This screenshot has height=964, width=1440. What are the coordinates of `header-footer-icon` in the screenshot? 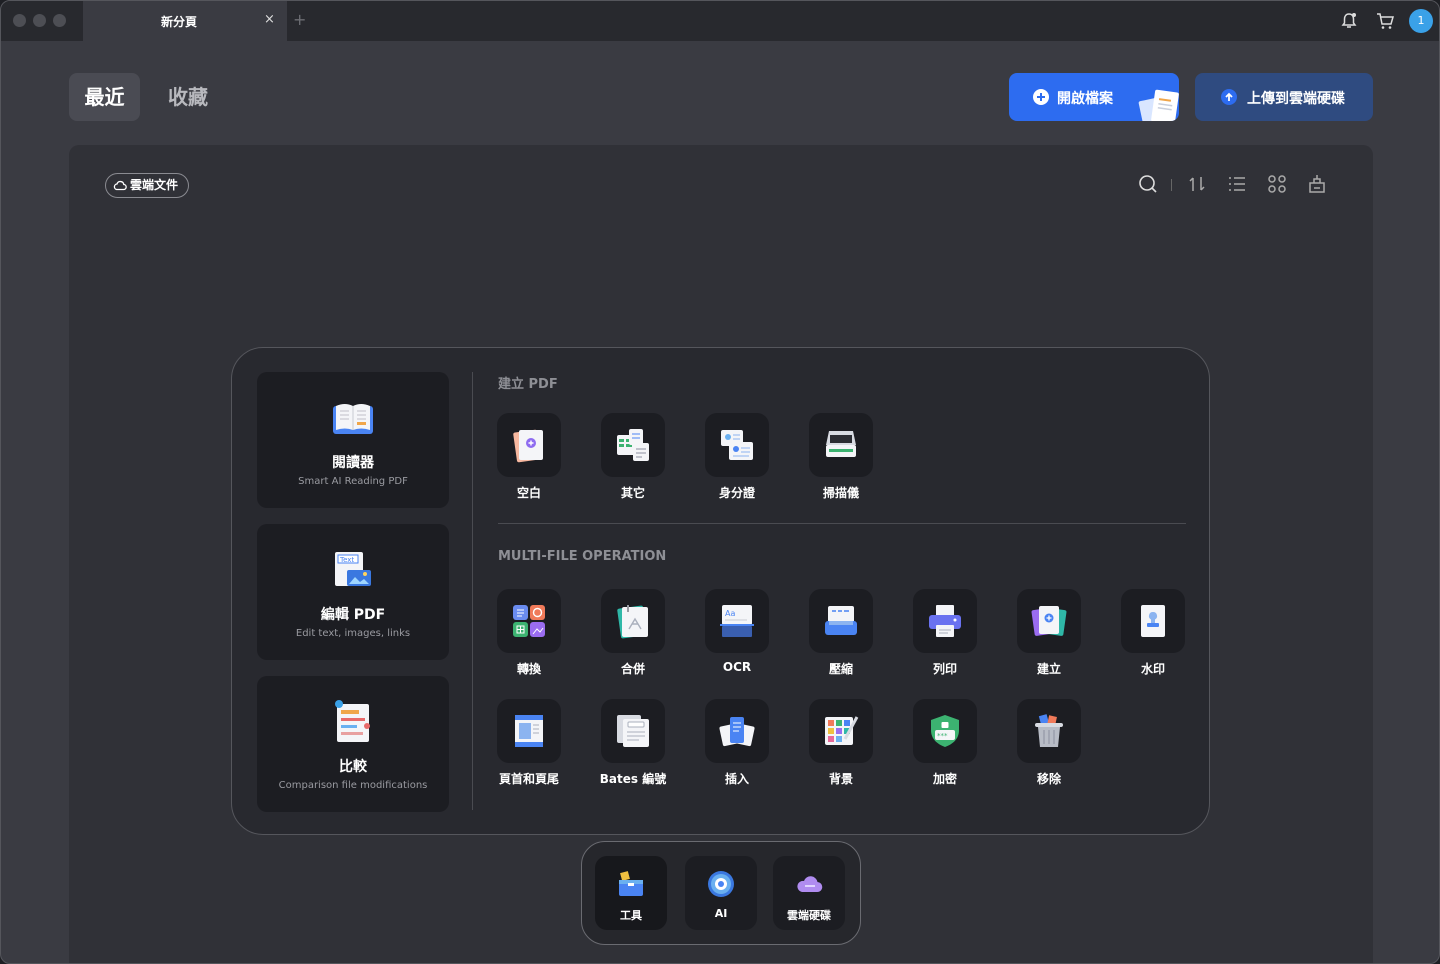 It's located at (529, 731).